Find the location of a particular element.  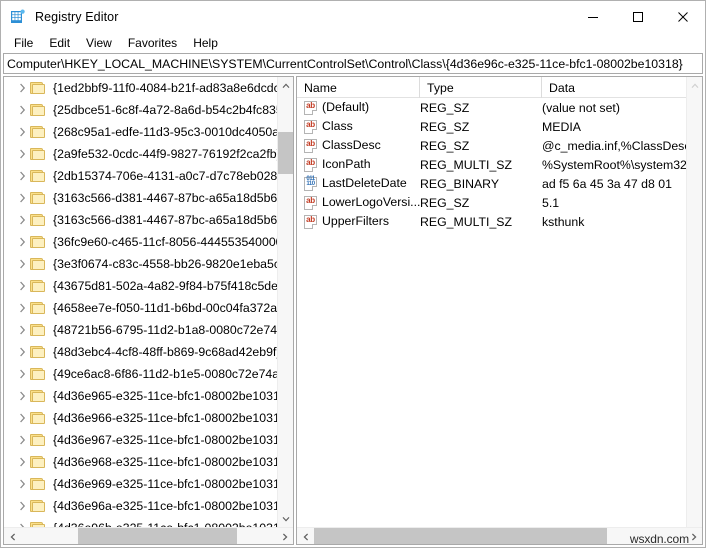

values-scroll-left-icon is located at coordinates (305, 536).